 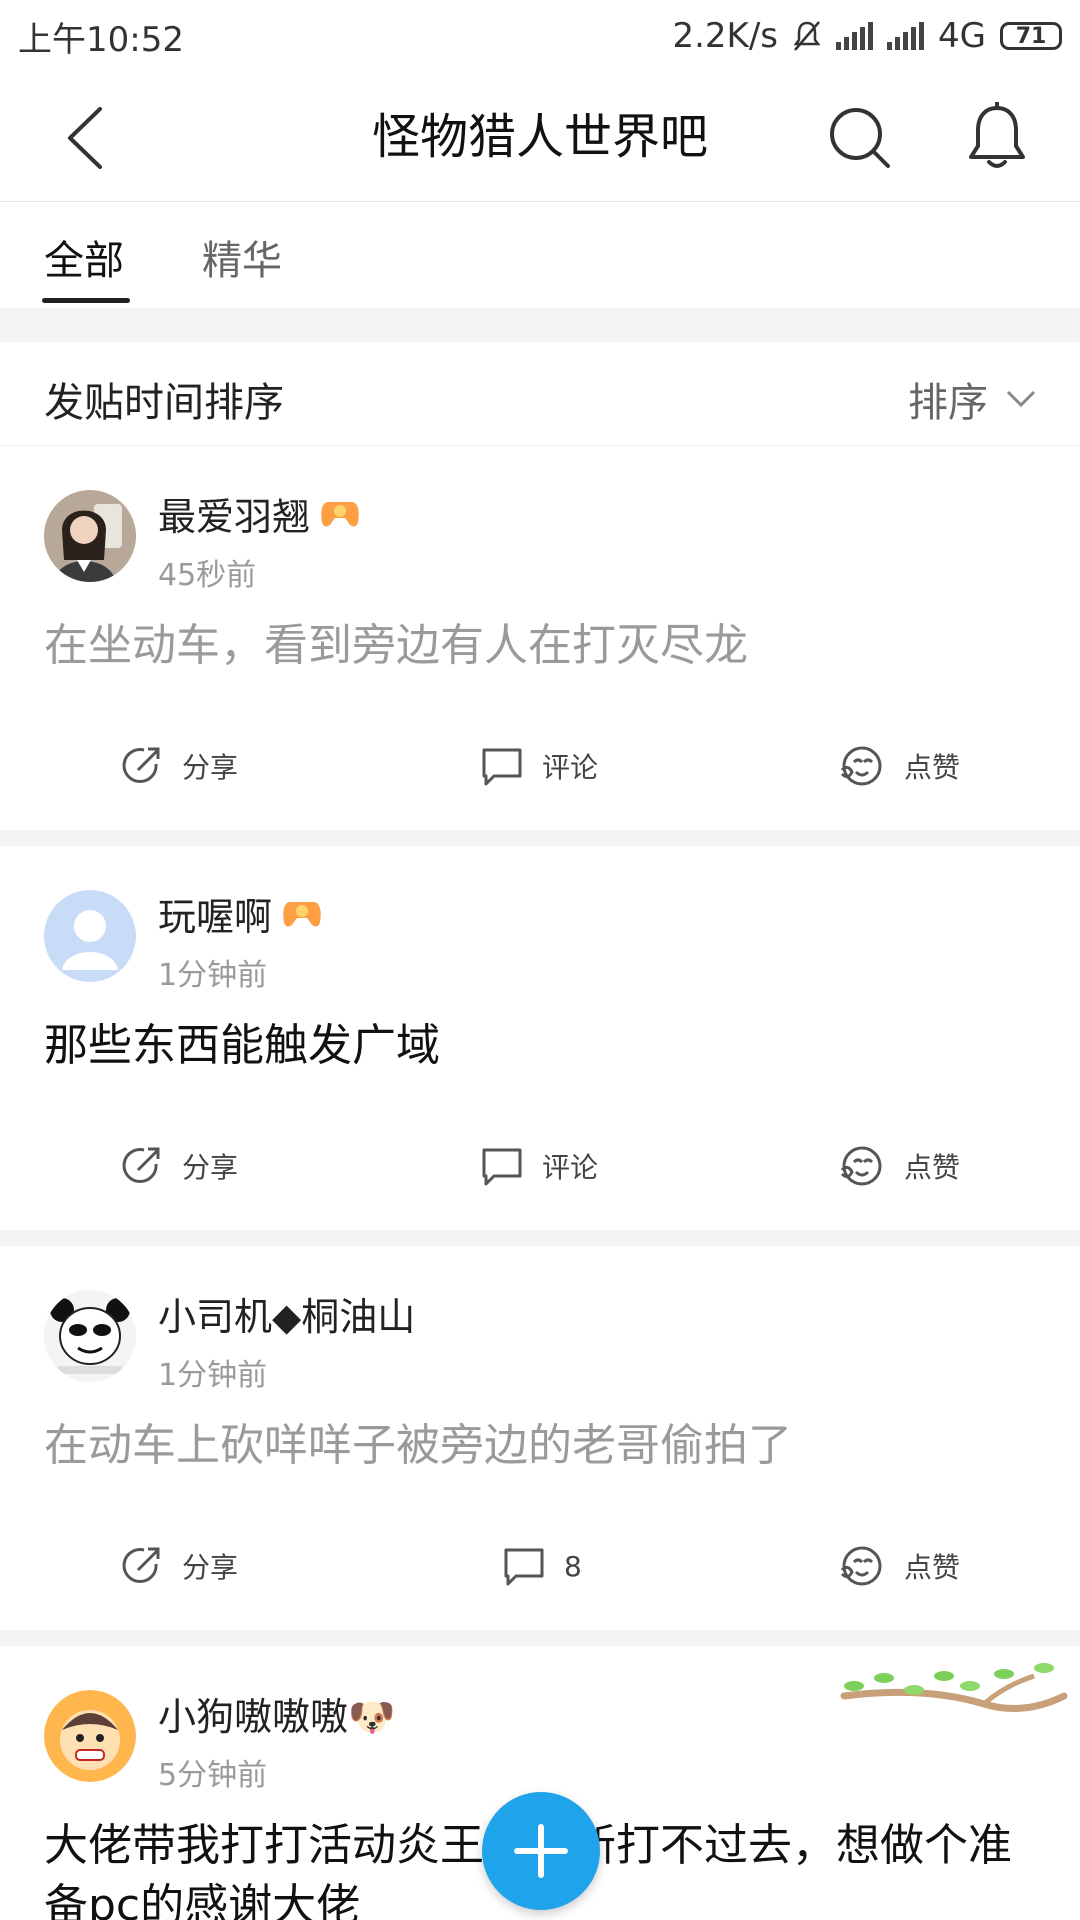 I want to click on plus-icon, so click(x=541, y=1851).